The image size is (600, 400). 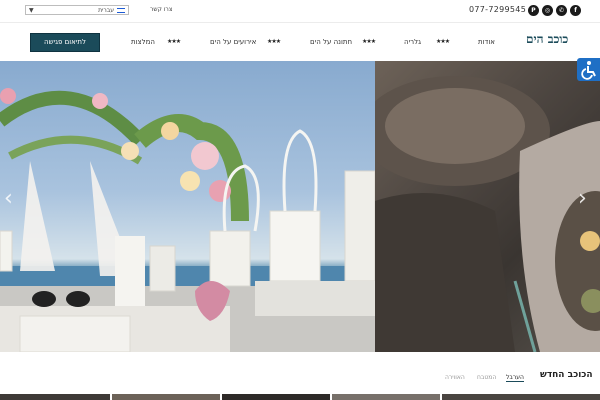 I want to click on phone-number: 077-7299545, so click(x=497, y=9).